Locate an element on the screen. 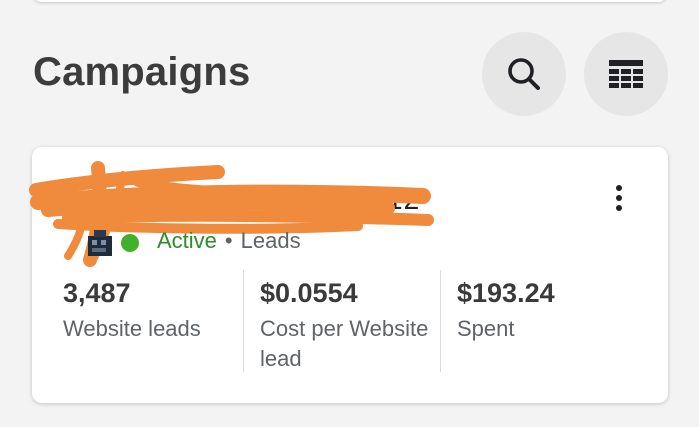 This screenshot has width=699, height=427. page-title: Campaigns is located at coordinates (142, 72).